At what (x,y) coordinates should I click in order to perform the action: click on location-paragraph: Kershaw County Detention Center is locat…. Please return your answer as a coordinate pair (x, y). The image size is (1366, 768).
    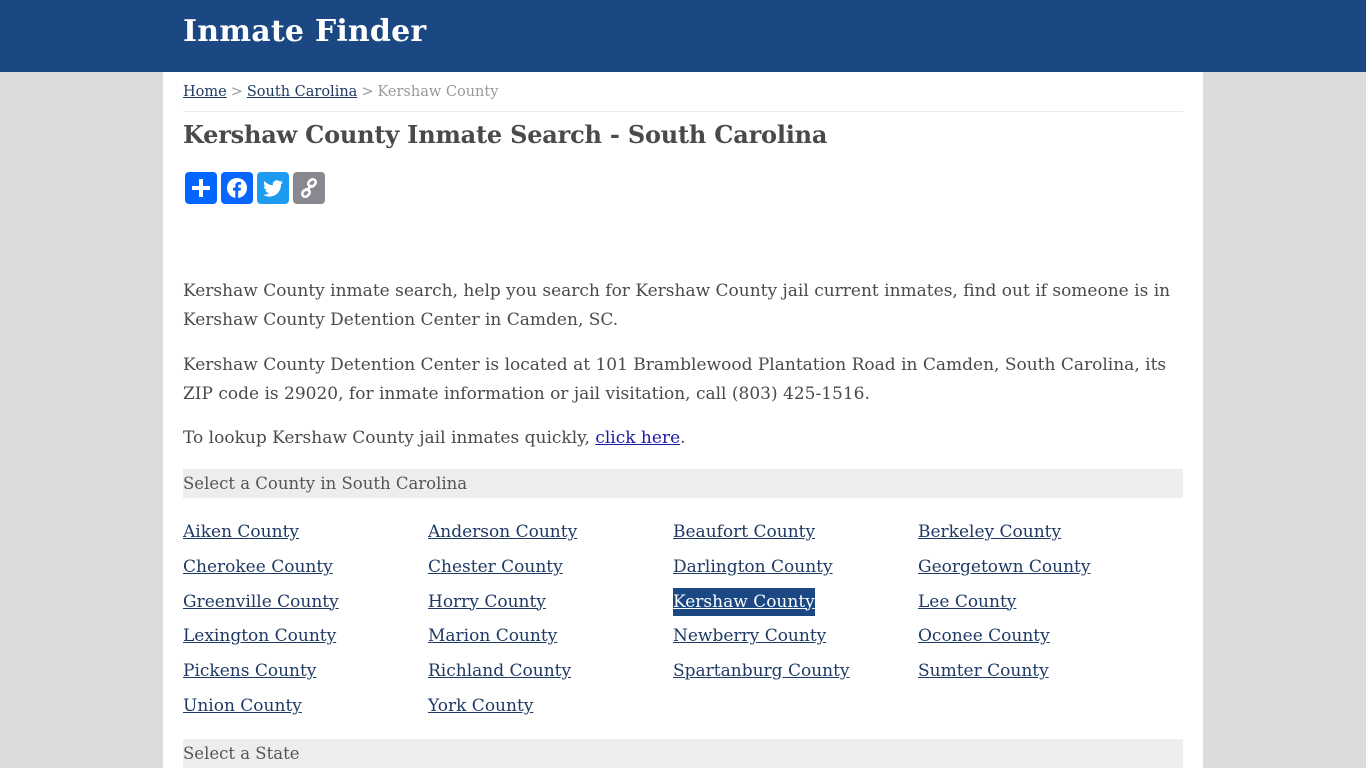
    Looking at the image, I should click on (675, 379).